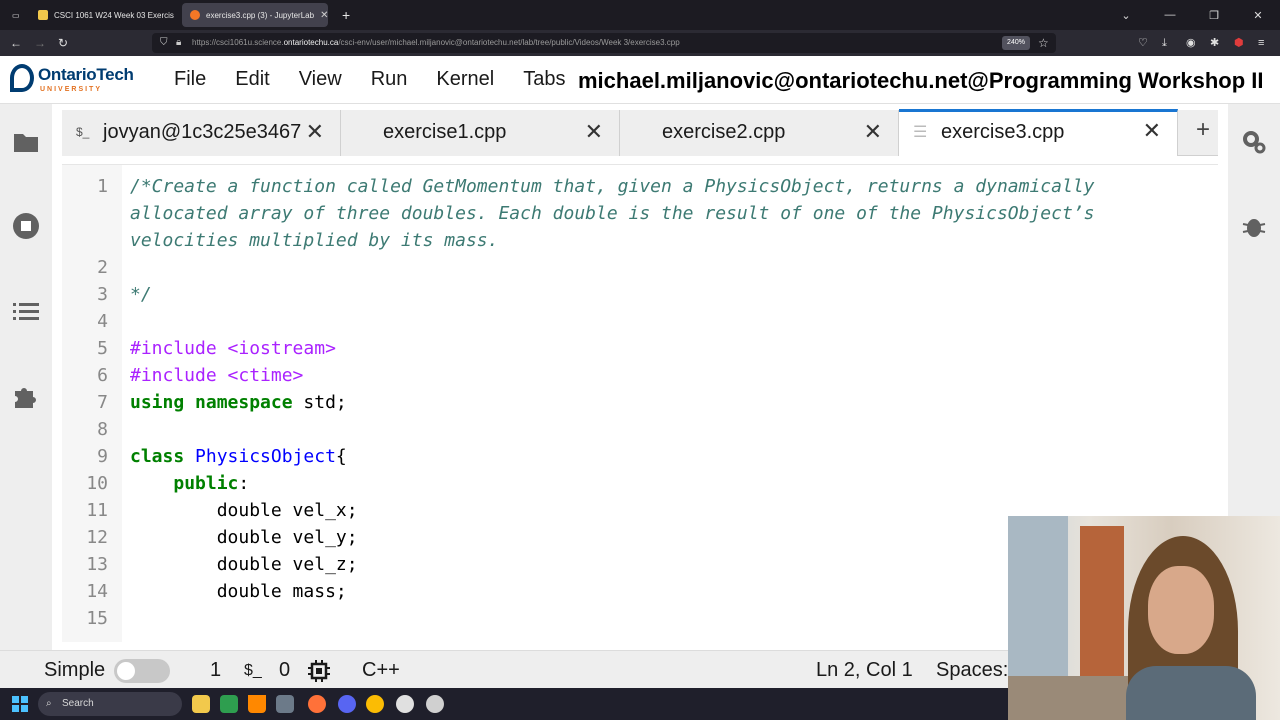  Describe the element at coordinates (320, 79) in the screenshot. I see `menu-view: View` at that location.